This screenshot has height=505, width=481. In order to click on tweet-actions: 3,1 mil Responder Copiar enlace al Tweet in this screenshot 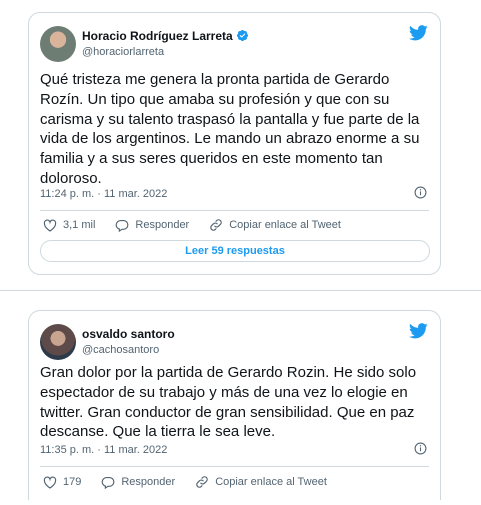, I will do `click(202, 225)`.